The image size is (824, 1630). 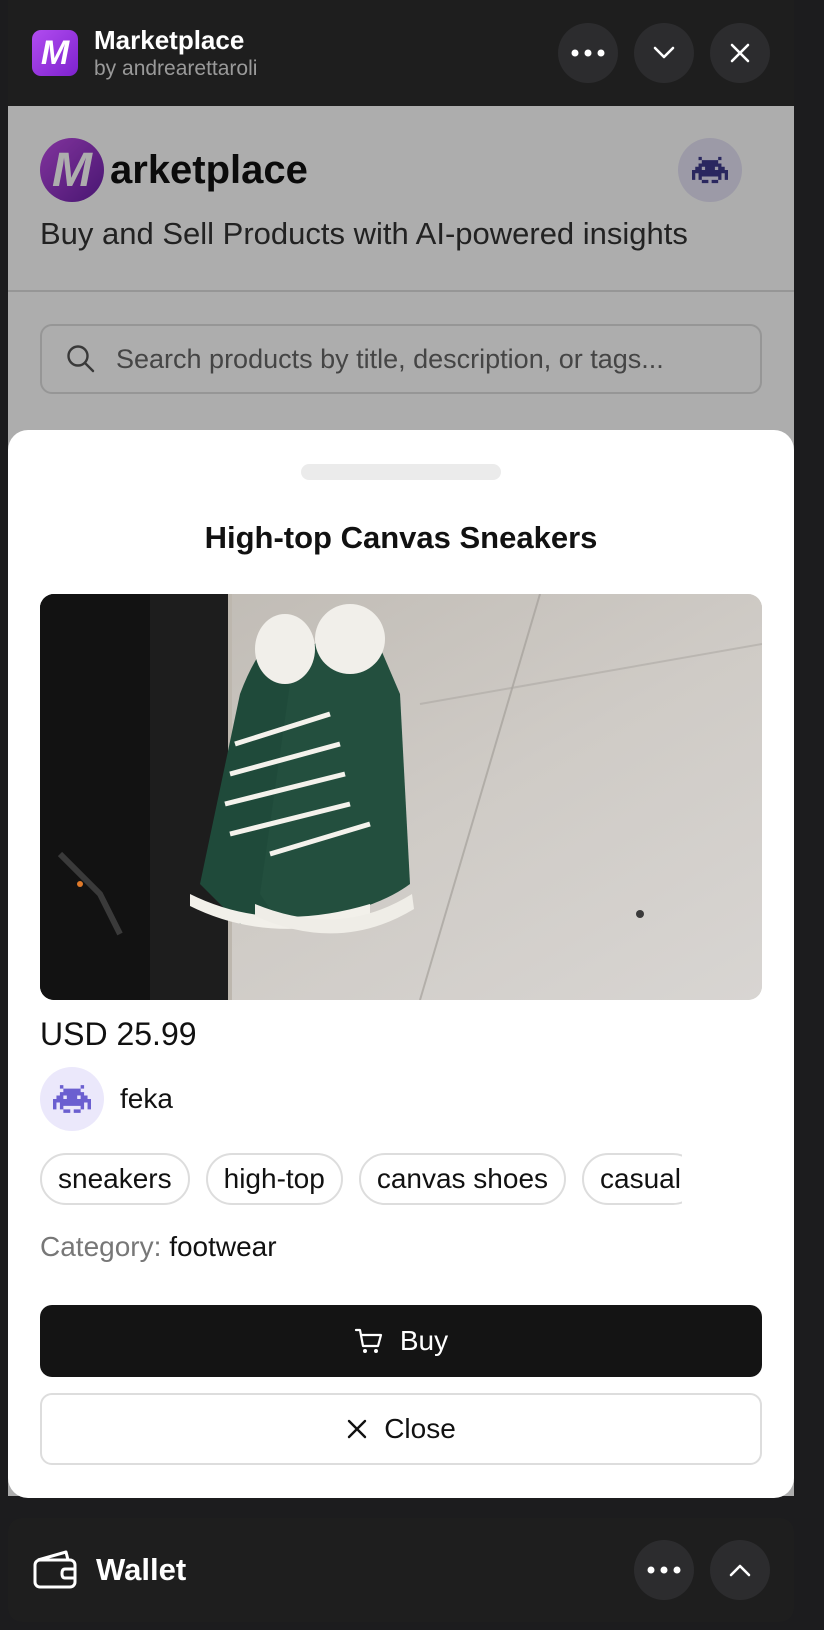 I want to click on more-options-button, so click(x=588, y=53).